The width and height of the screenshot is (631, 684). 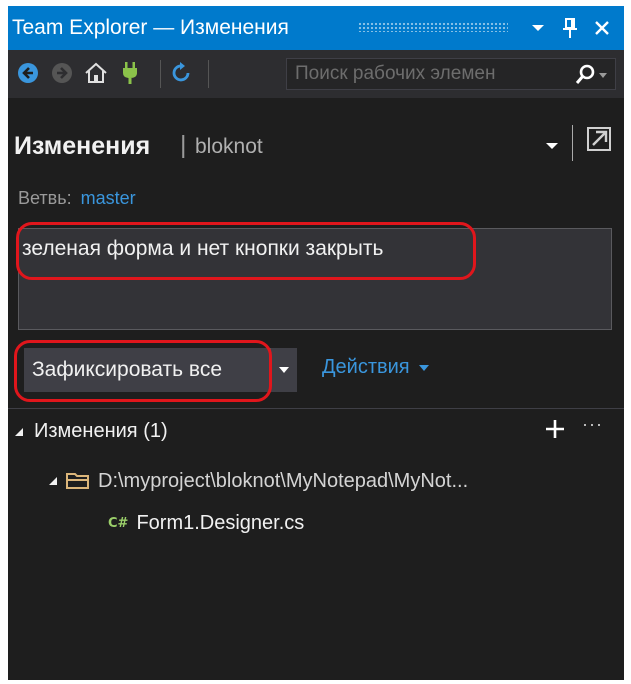 I want to click on search-box: Поиск рабочих элемен, so click(x=451, y=74).